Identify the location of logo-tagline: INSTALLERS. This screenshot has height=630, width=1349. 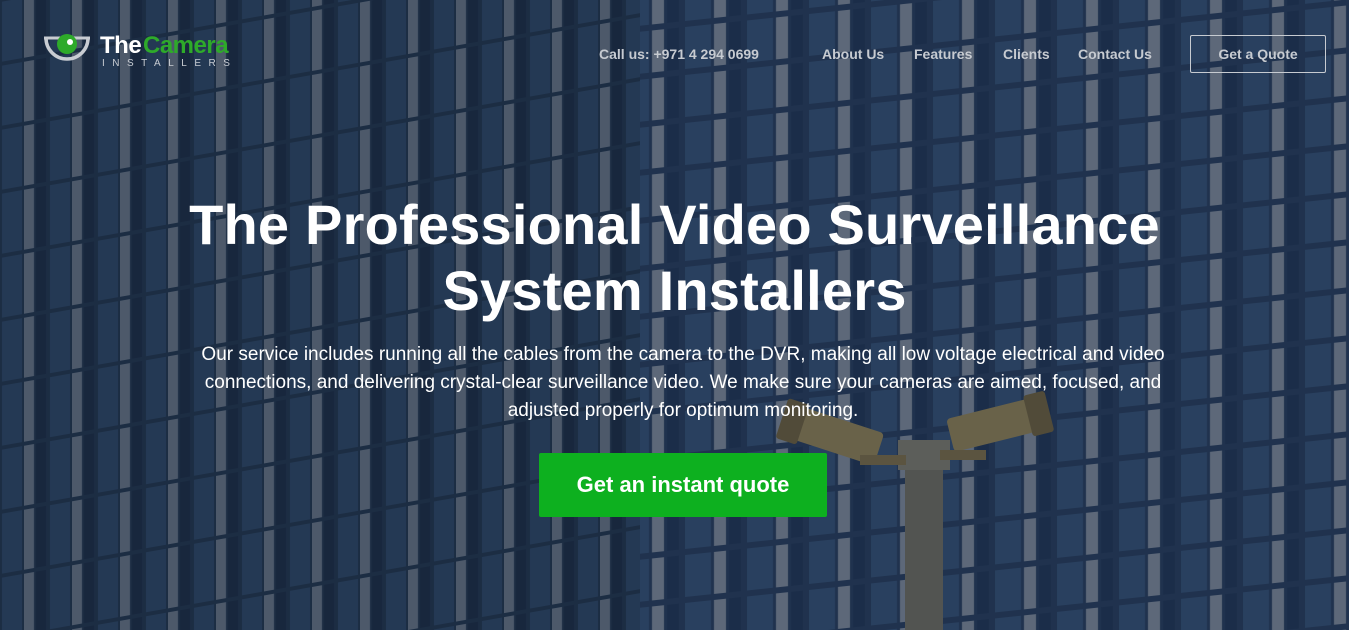
(170, 63).